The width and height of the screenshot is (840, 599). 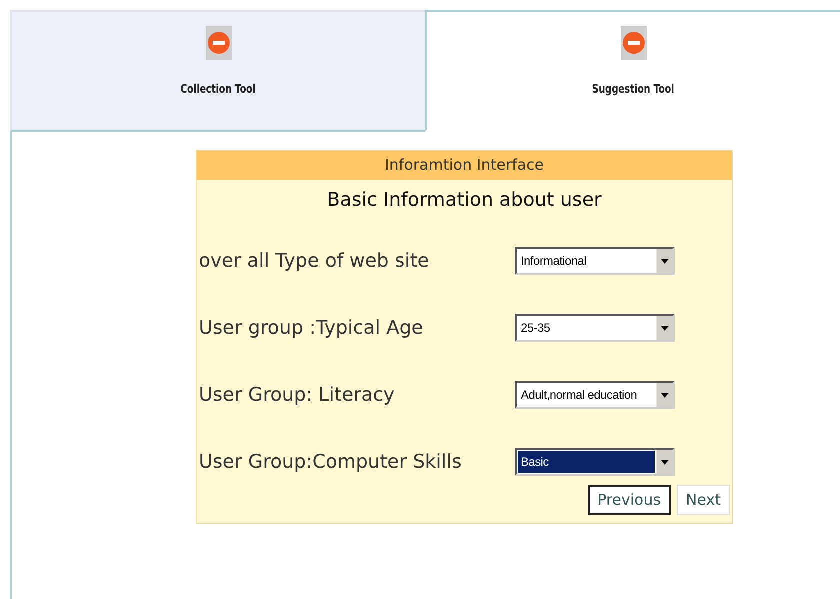 What do you see at coordinates (297, 395) in the screenshot?
I see `field-label: User Group: Literacy` at bounding box center [297, 395].